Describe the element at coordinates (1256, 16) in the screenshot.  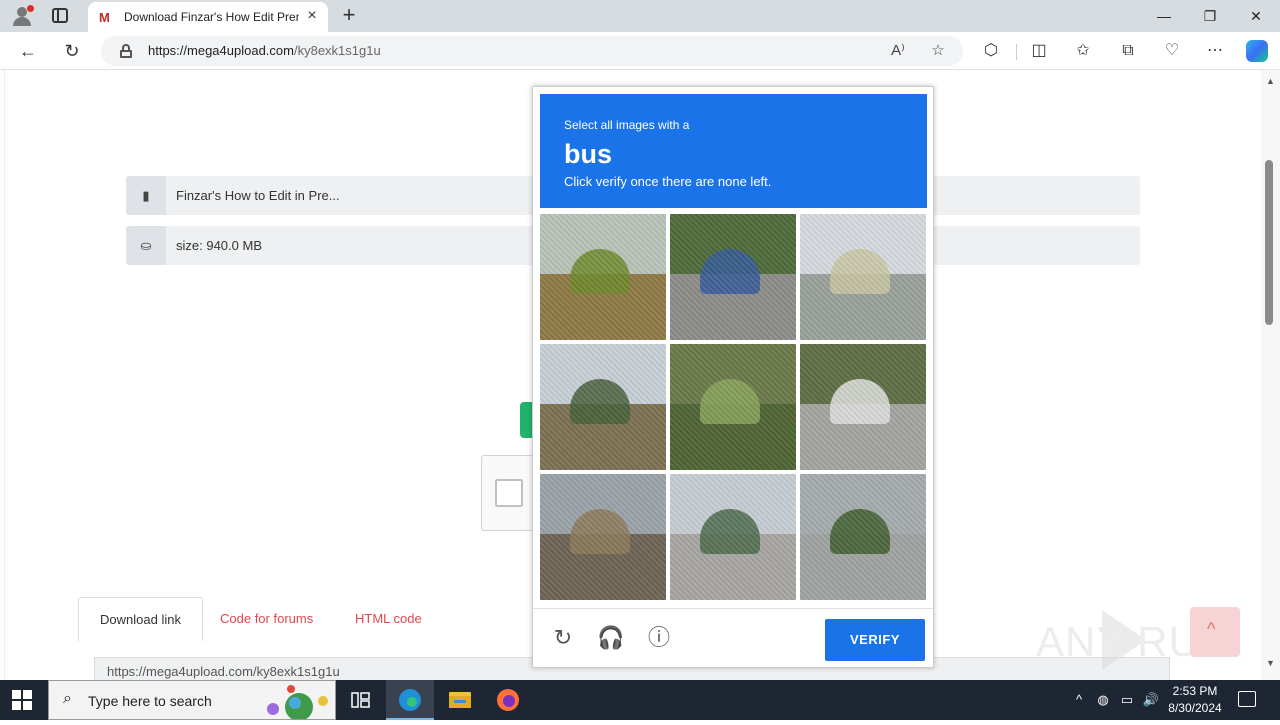
I see `close-window-icon: ✕` at that location.